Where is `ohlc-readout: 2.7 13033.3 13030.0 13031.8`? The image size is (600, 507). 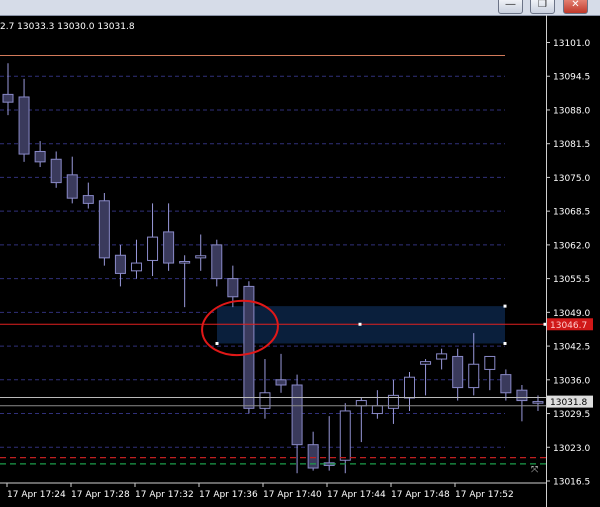 ohlc-readout: 2.7 13033.3 13030.0 13031.8 is located at coordinates (67, 27).